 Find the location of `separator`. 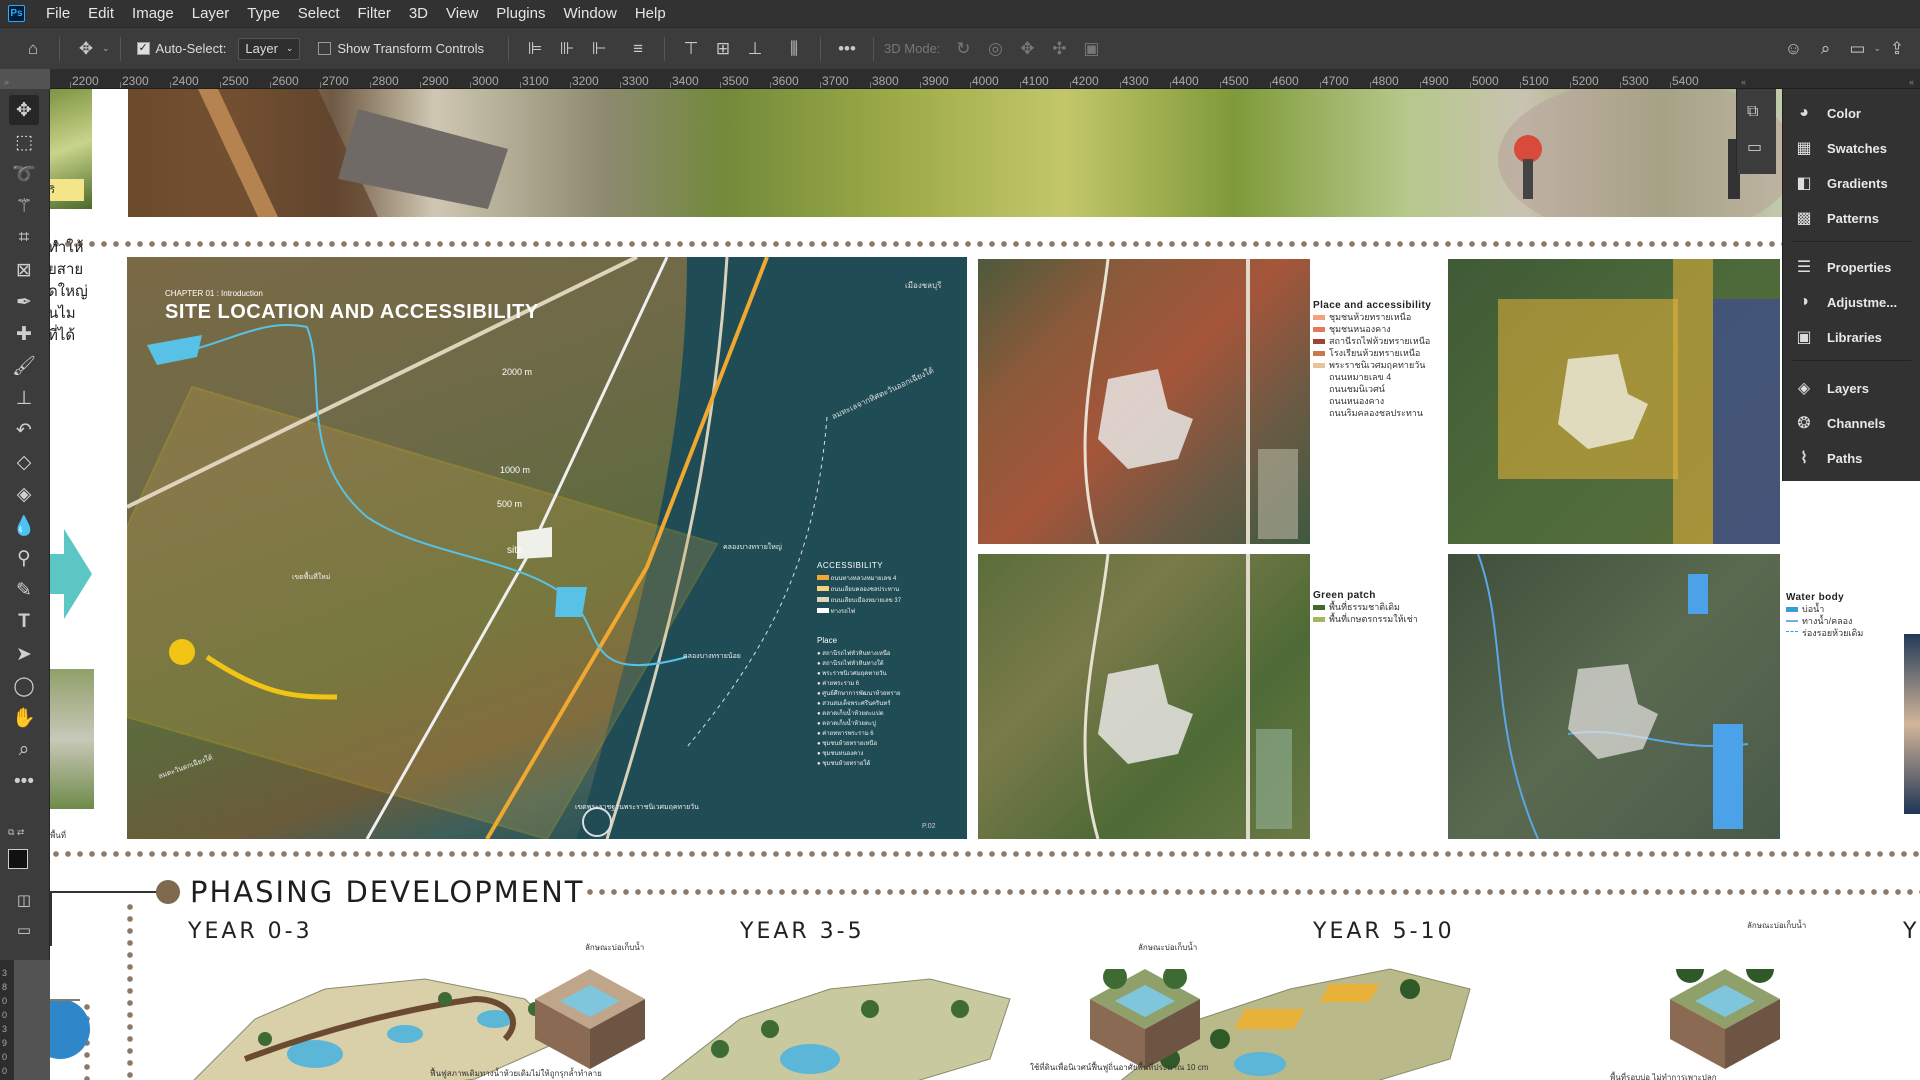

separator is located at coordinates (874, 48).